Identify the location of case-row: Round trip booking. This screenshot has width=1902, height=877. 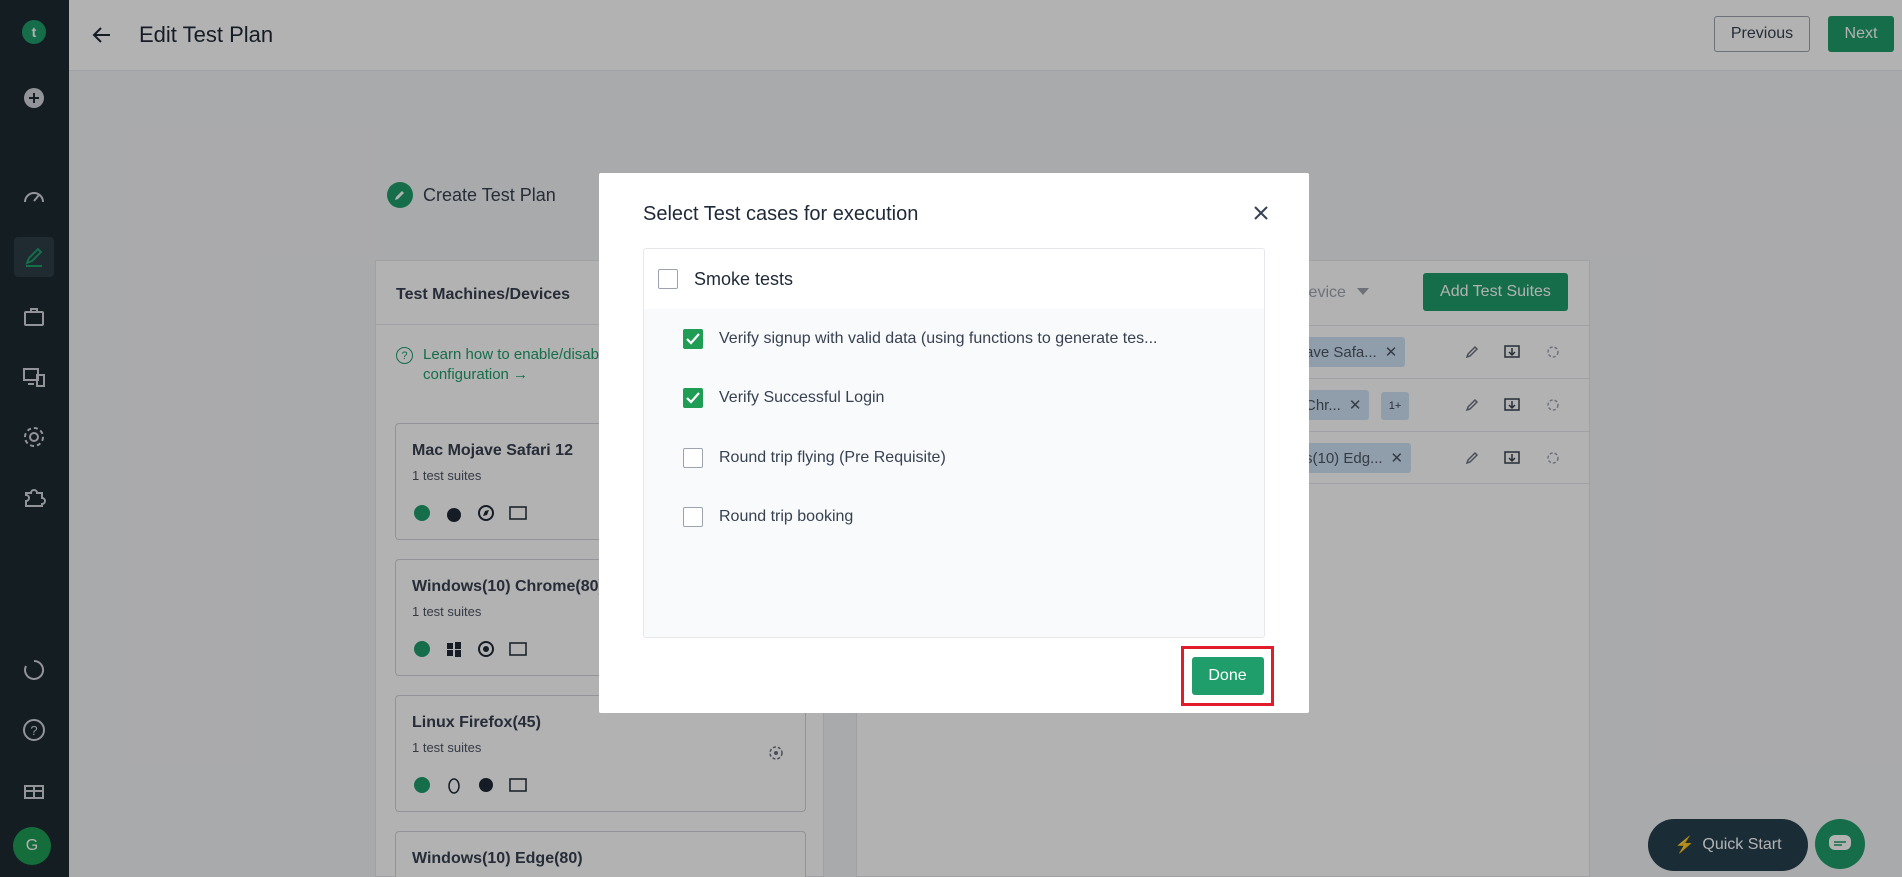
(768, 517).